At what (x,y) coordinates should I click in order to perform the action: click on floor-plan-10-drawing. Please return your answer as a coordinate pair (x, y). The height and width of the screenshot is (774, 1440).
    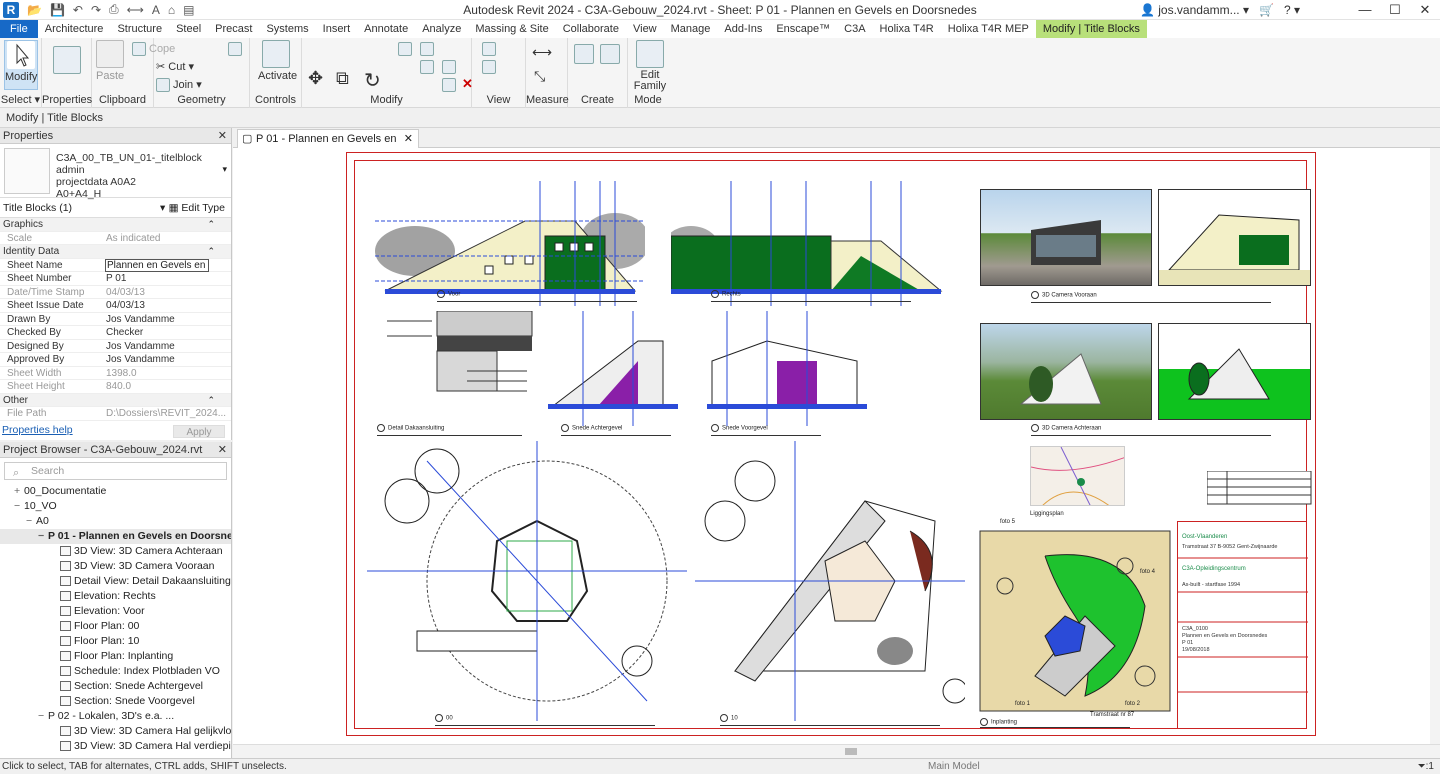
    Looking at the image, I should click on (830, 581).